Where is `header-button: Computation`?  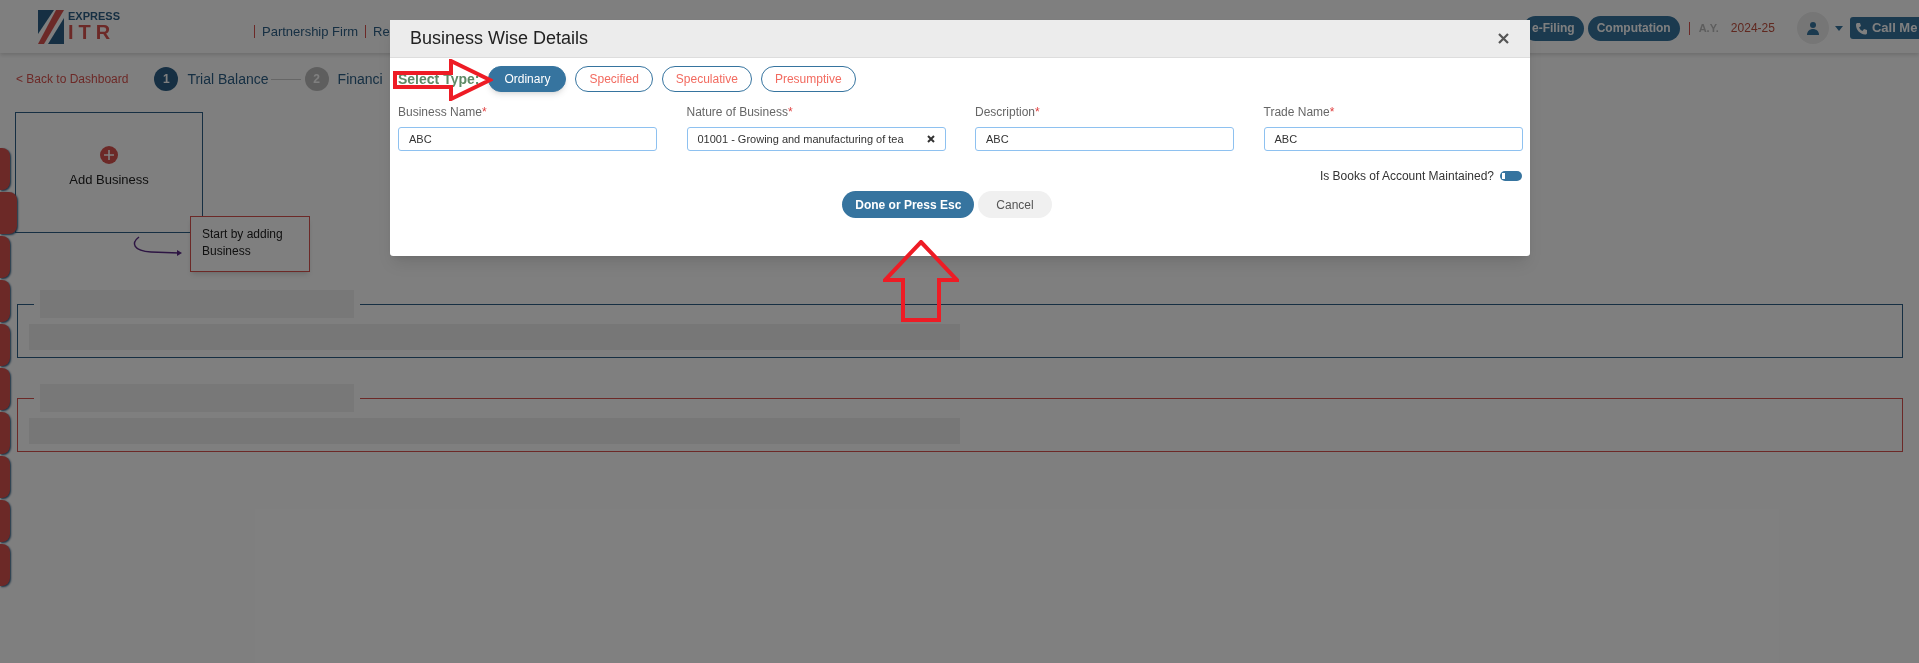 header-button: Computation is located at coordinates (1633, 28).